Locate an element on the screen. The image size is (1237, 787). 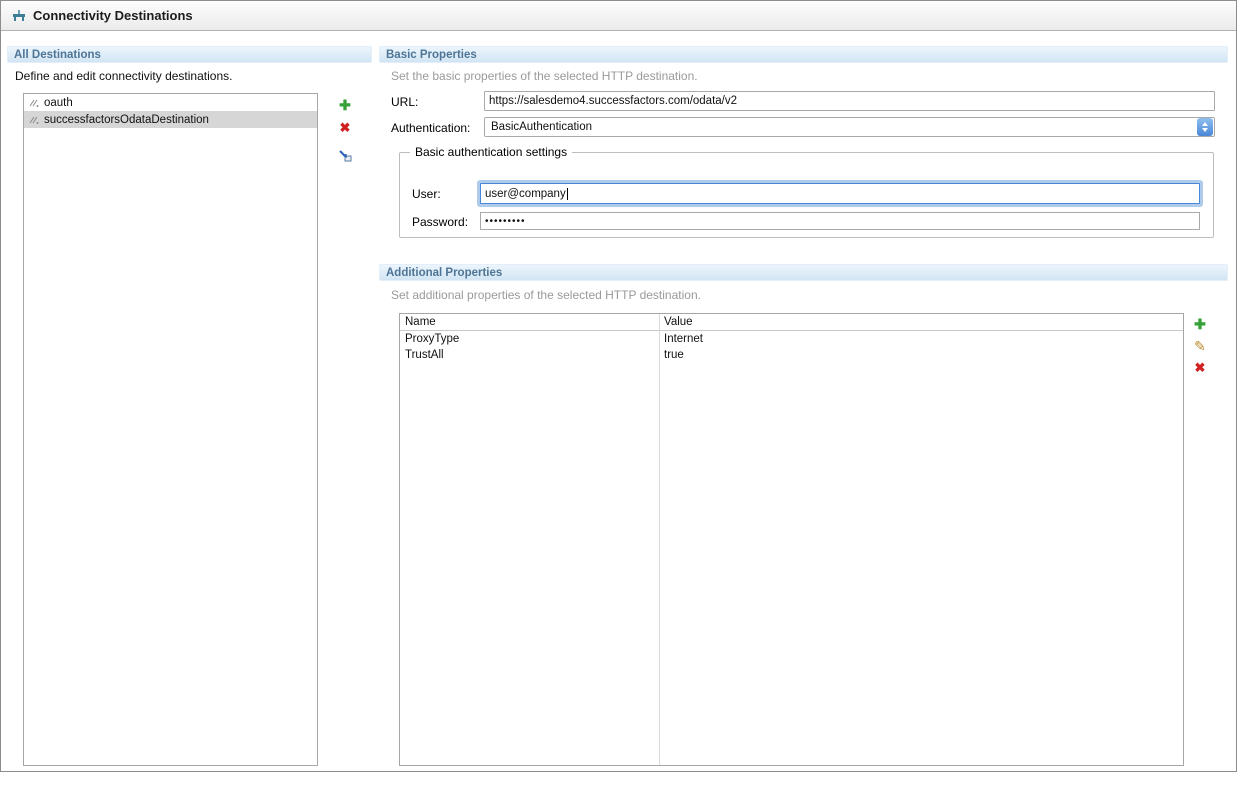
basic-properties-section-header: Basic Properties is located at coordinates (803, 54).